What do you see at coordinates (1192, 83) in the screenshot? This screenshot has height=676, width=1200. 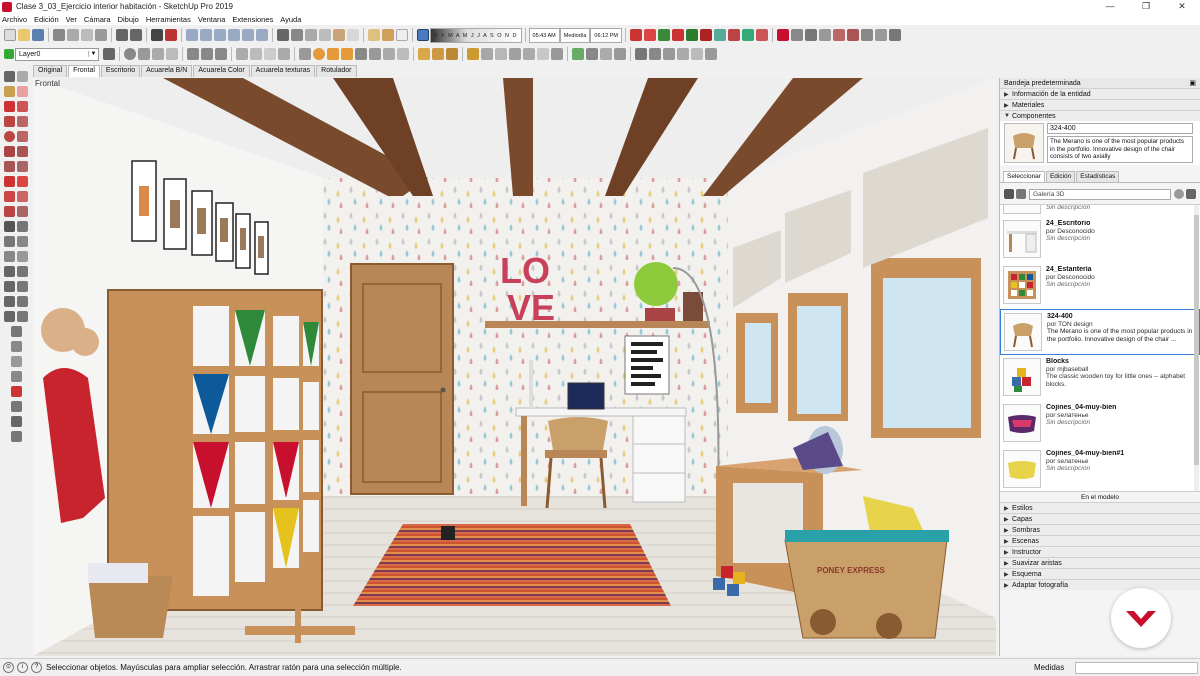 I see `pin-icon: ▣` at bounding box center [1192, 83].